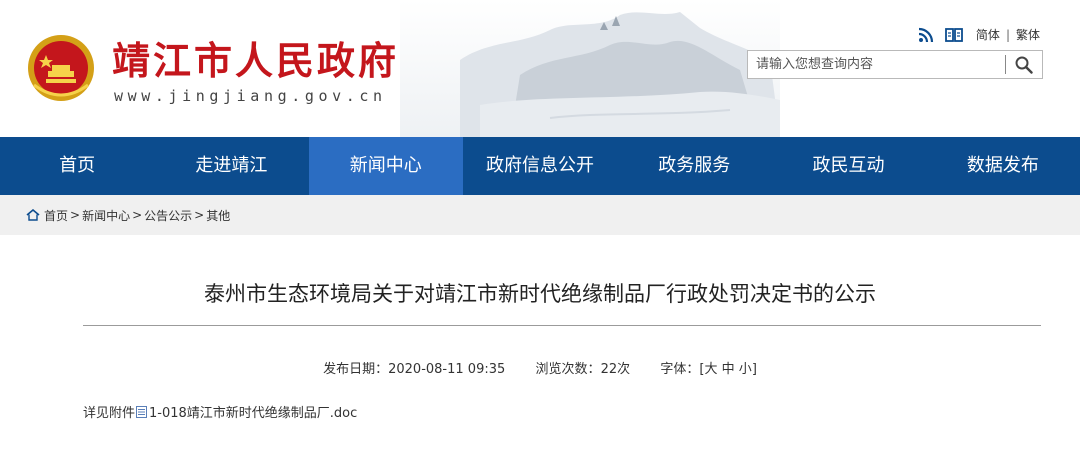  What do you see at coordinates (540, 294) in the screenshot?
I see `article-title: 泰州市生态环境局关于对靖江市新时代绝缘制品厂行政处罚决定书的公示` at bounding box center [540, 294].